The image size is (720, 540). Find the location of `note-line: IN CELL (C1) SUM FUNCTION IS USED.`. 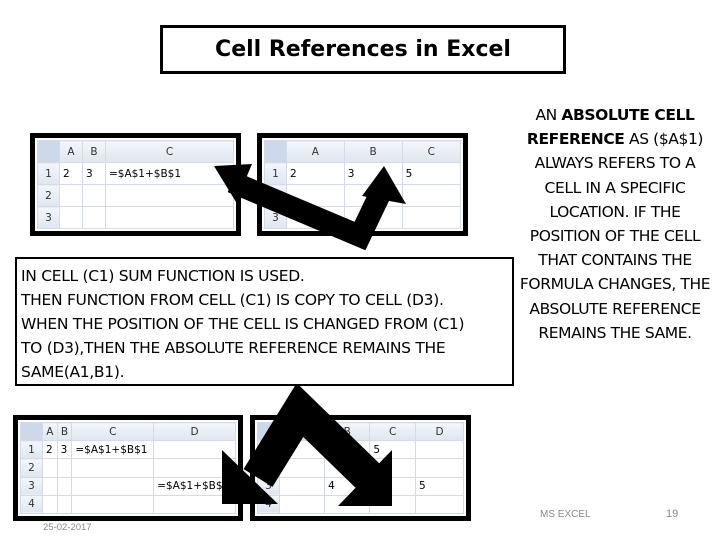

note-line: IN CELL (C1) SUM FUNCTION IS USED. is located at coordinates (163, 276).